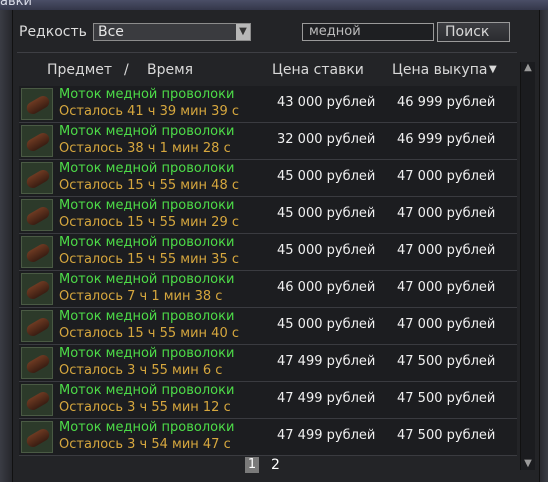  Describe the element at coordinates (149, 185) in the screenshot. I see `time-left: Осталось 15 ч 55 мин 48 с` at that location.